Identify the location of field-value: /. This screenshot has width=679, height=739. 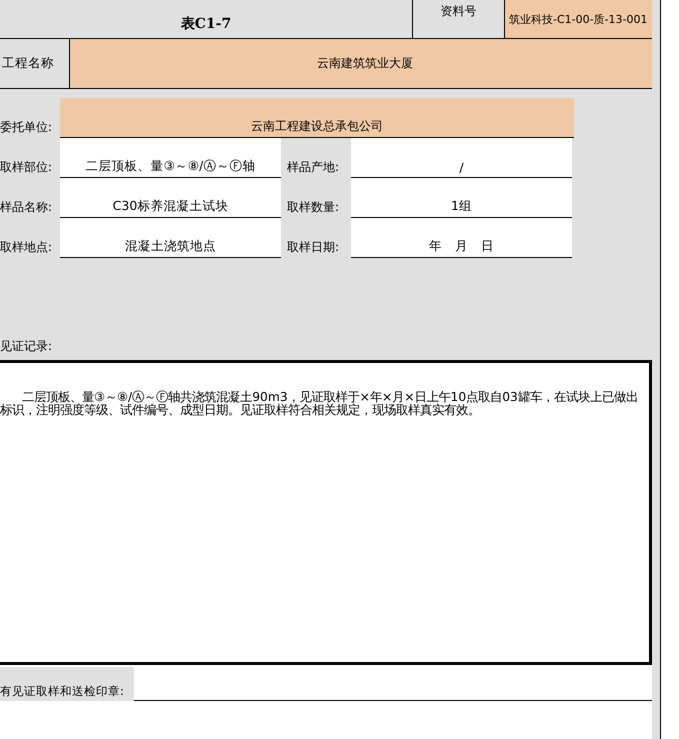
(461, 158).